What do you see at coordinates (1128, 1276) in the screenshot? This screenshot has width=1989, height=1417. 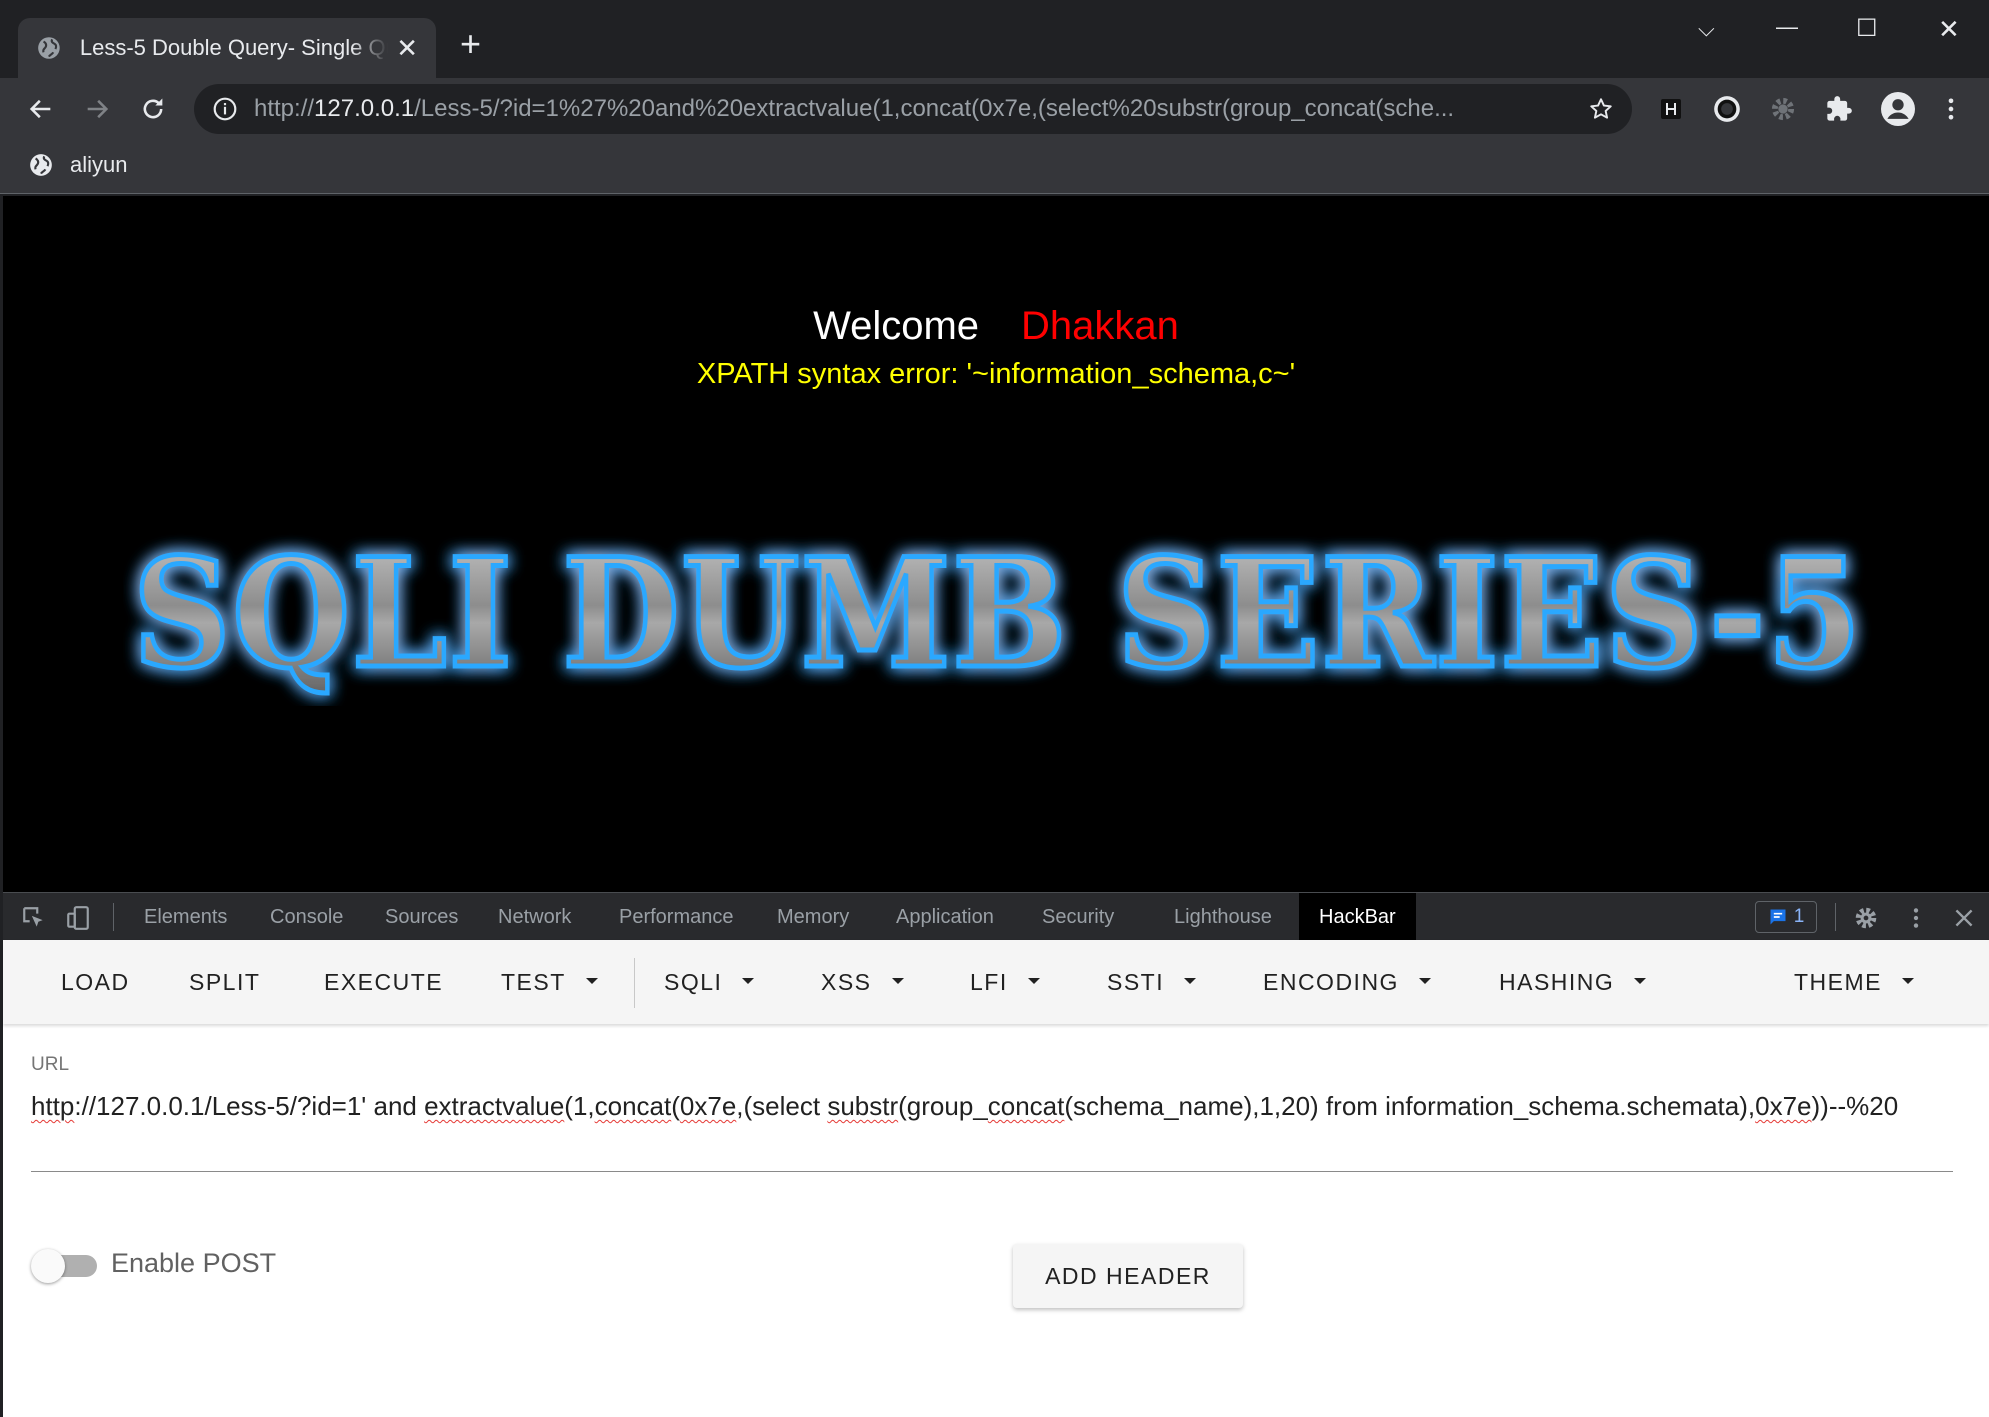 I see `add-header-button: ADD HEADER` at bounding box center [1128, 1276].